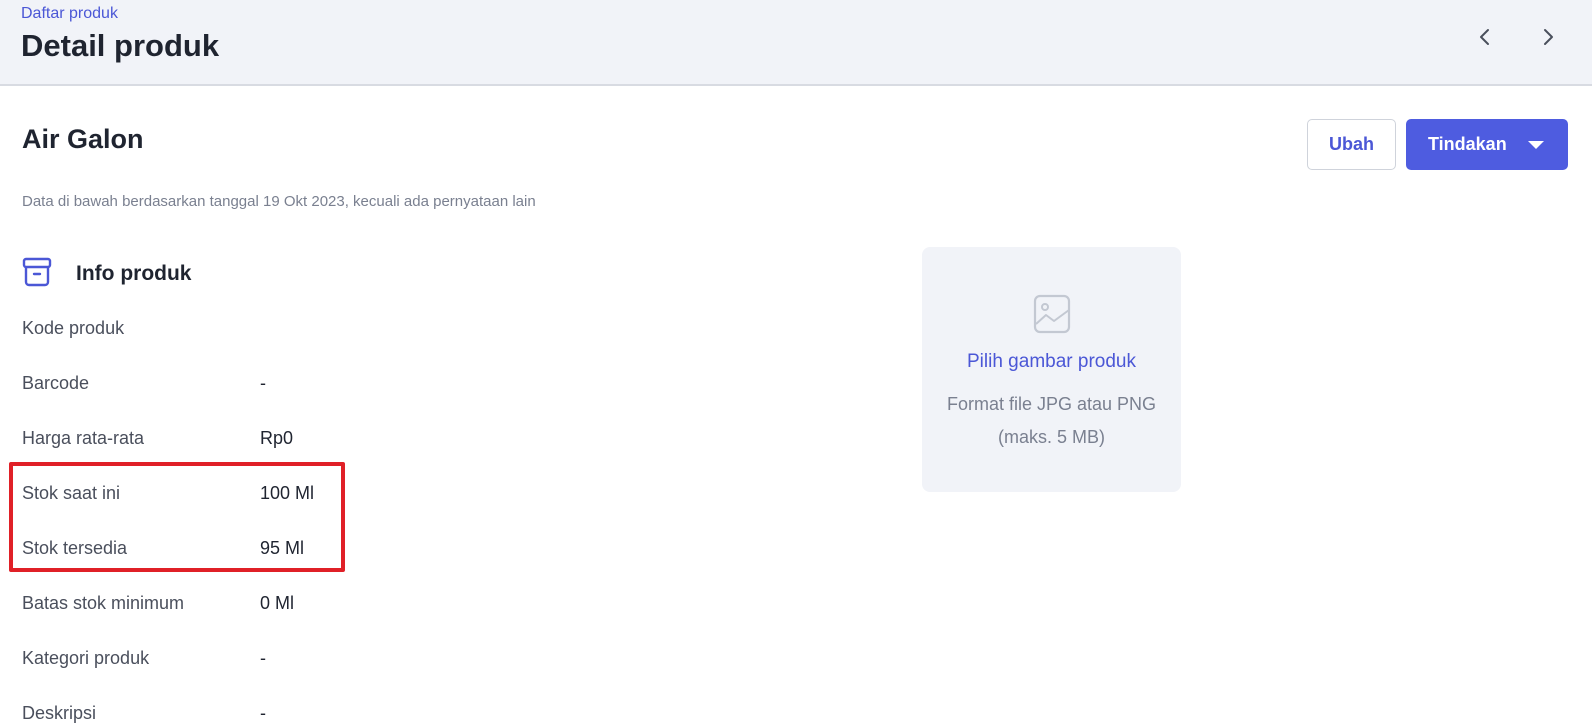 Image resolution: width=1592 pixels, height=725 pixels. I want to click on previous-product-button, so click(1485, 37).